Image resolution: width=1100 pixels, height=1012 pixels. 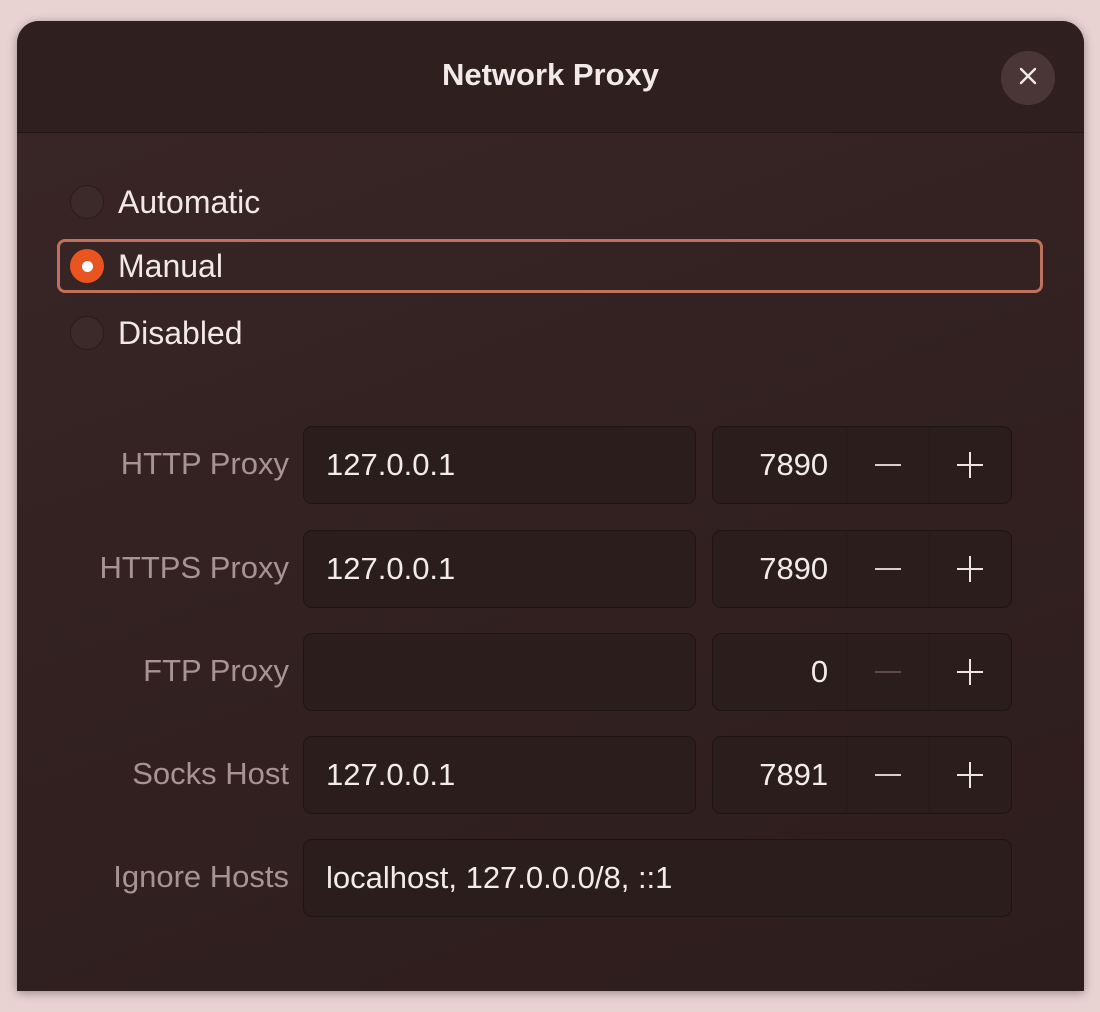 What do you see at coordinates (779, 672) in the screenshot?
I see `ftp-proxy-port-value: 0` at bounding box center [779, 672].